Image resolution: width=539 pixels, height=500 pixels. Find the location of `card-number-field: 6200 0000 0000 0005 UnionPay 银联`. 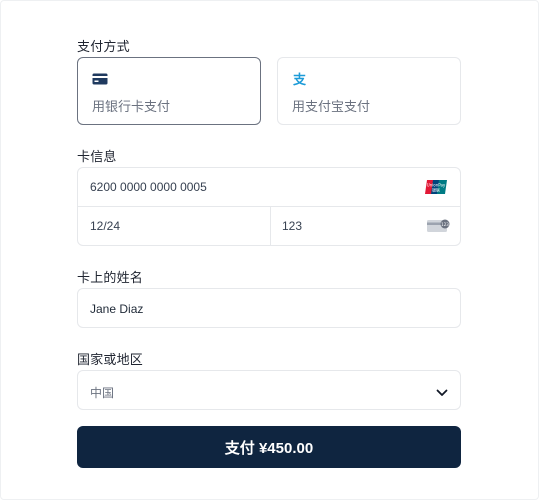

card-number-field: 6200 0000 0000 0005 UnionPay 银联 is located at coordinates (269, 187).